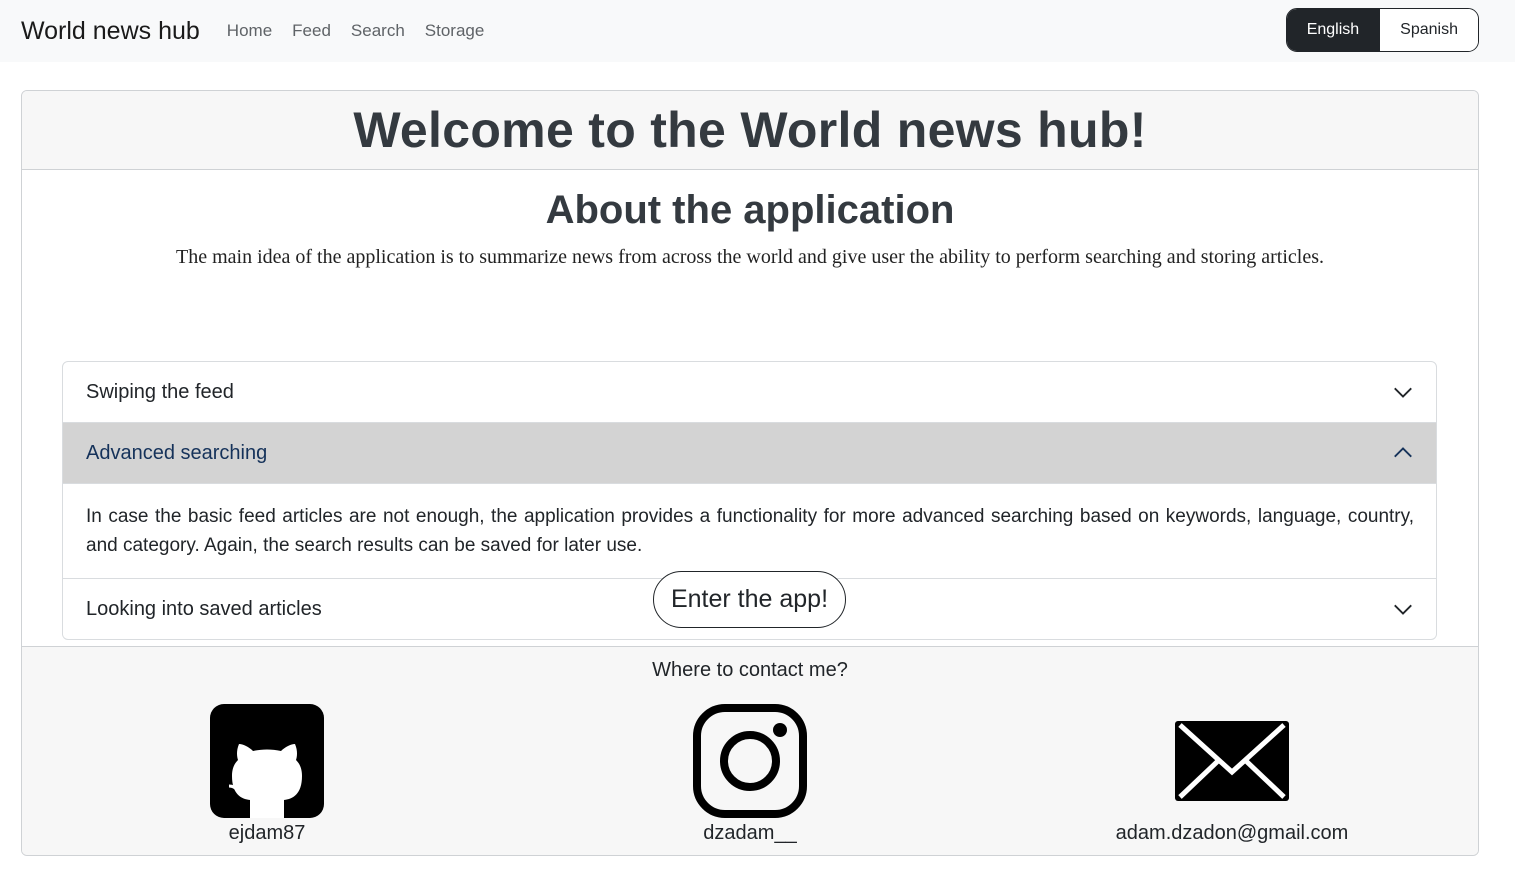  What do you see at coordinates (749, 599) in the screenshot?
I see `enter-app-button: Enter the app!` at bounding box center [749, 599].